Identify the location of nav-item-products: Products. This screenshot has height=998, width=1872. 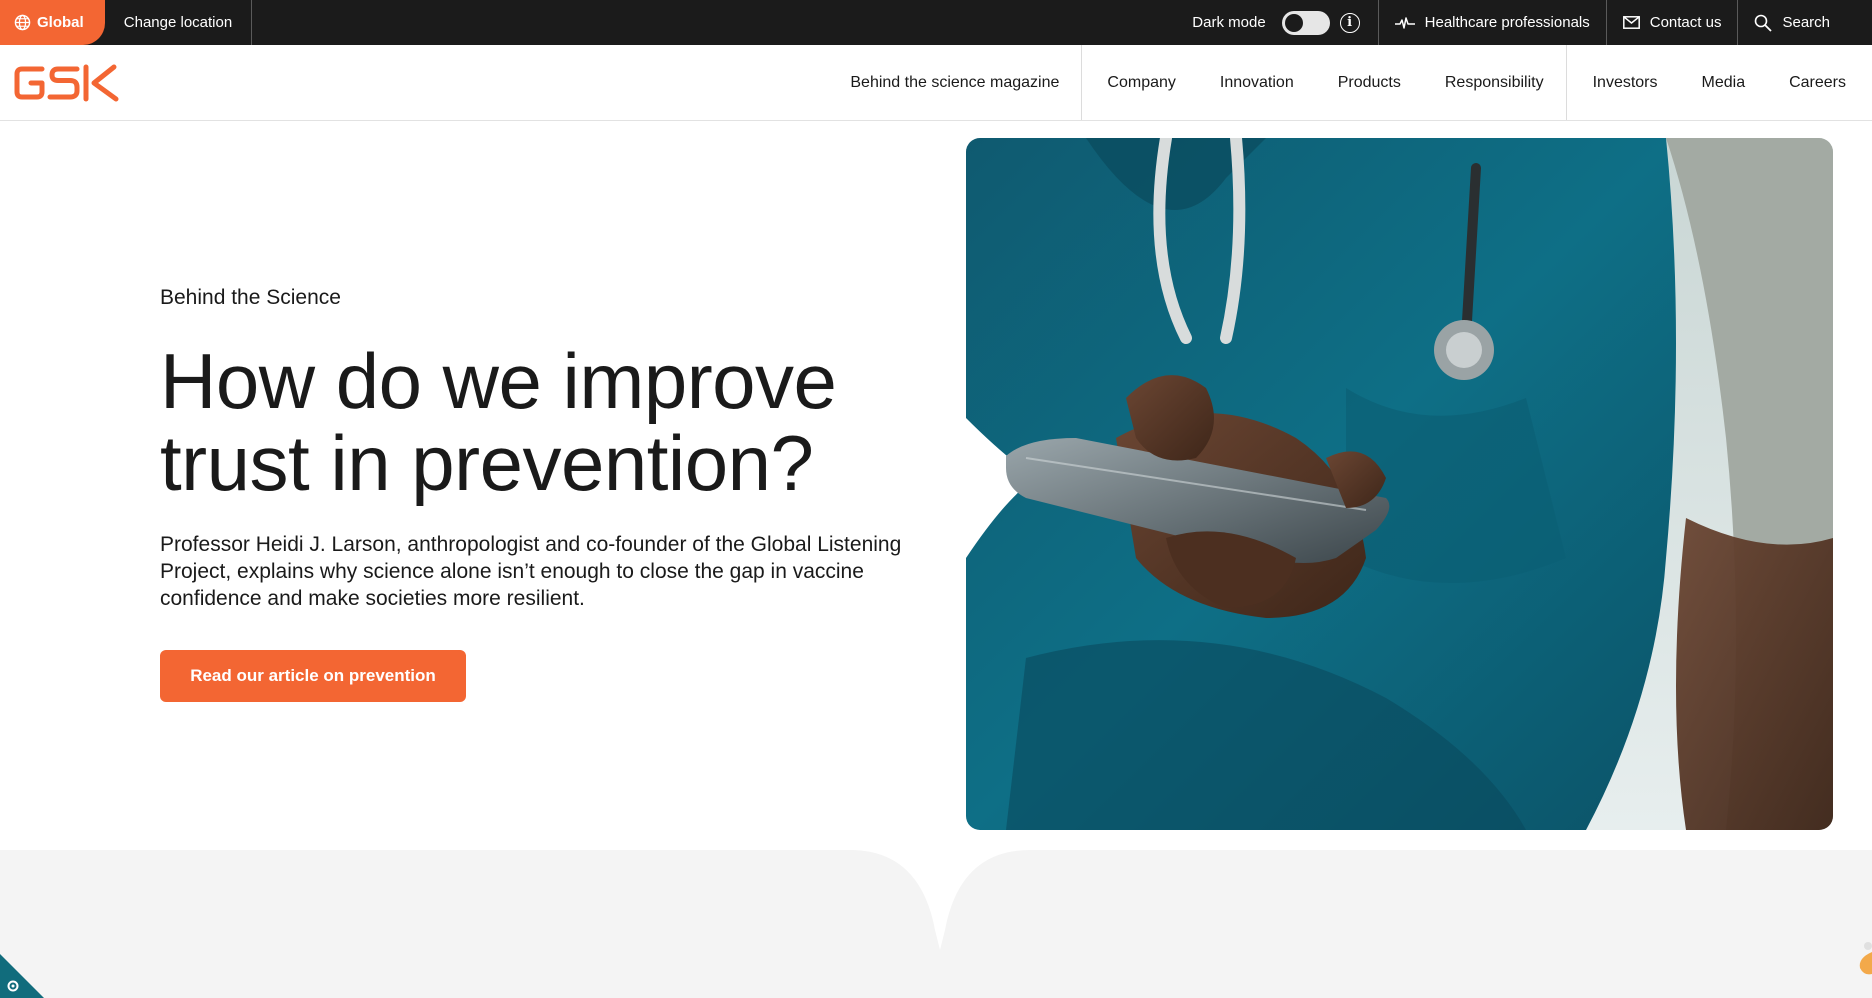
(1369, 82).